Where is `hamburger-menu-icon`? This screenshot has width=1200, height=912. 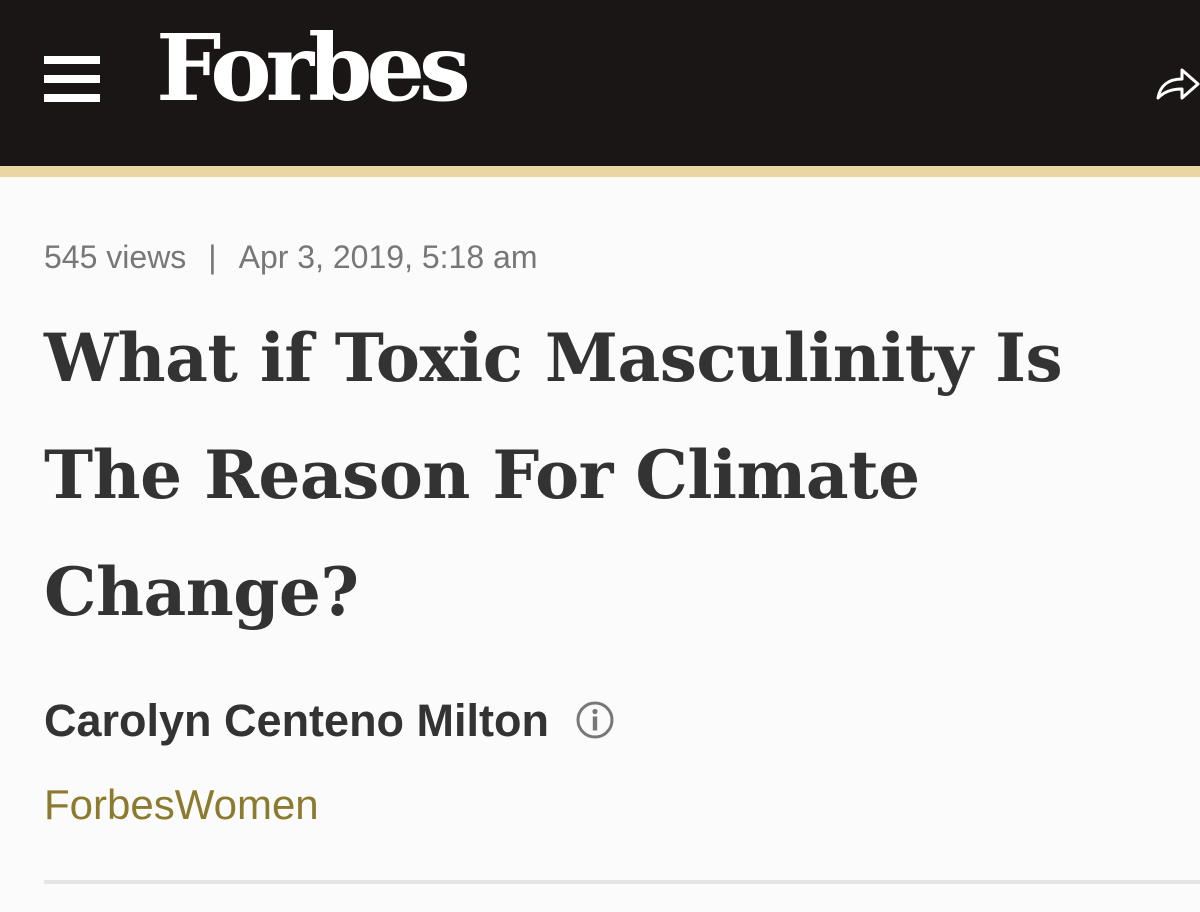 hamburger-menu-icon is located at coordinates (72, 79).